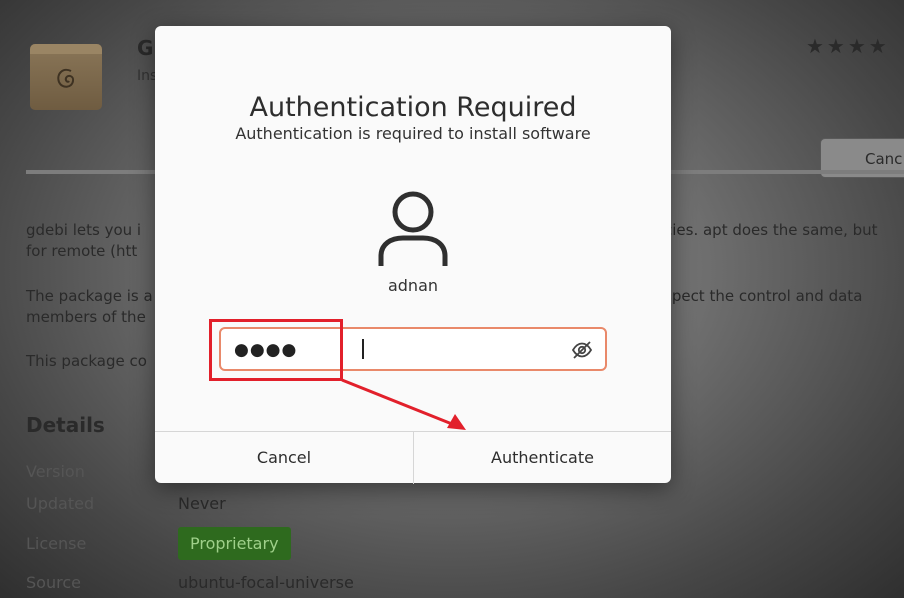 Image resolution: width=904 pixels, height=598 pixels. I want to click on dialog-title: Authentication Required, so click(413, 107).